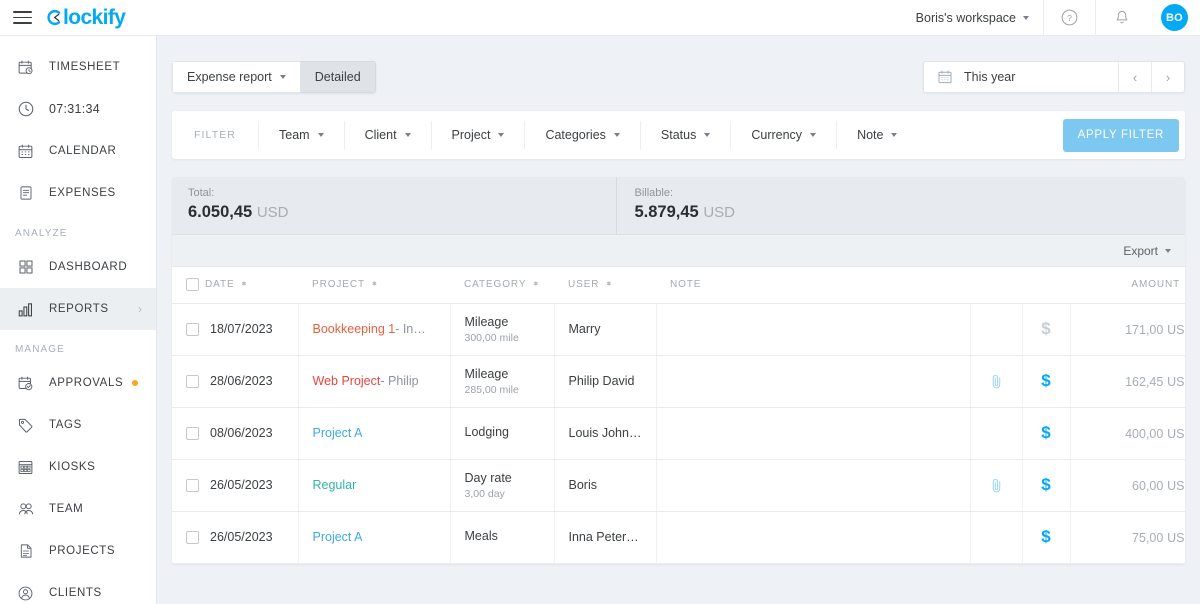  I want to click on select-all-checkbox, so click(192, 285).